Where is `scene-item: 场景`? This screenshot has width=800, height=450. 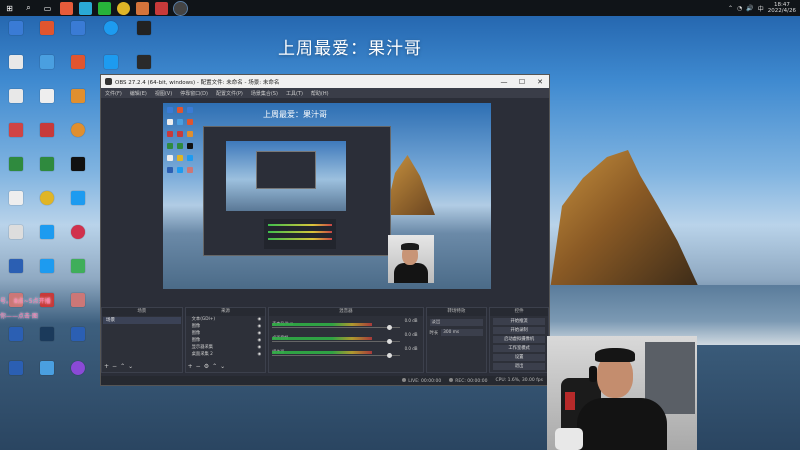
scene-item: 场景 is located at coordinates (142, 320).